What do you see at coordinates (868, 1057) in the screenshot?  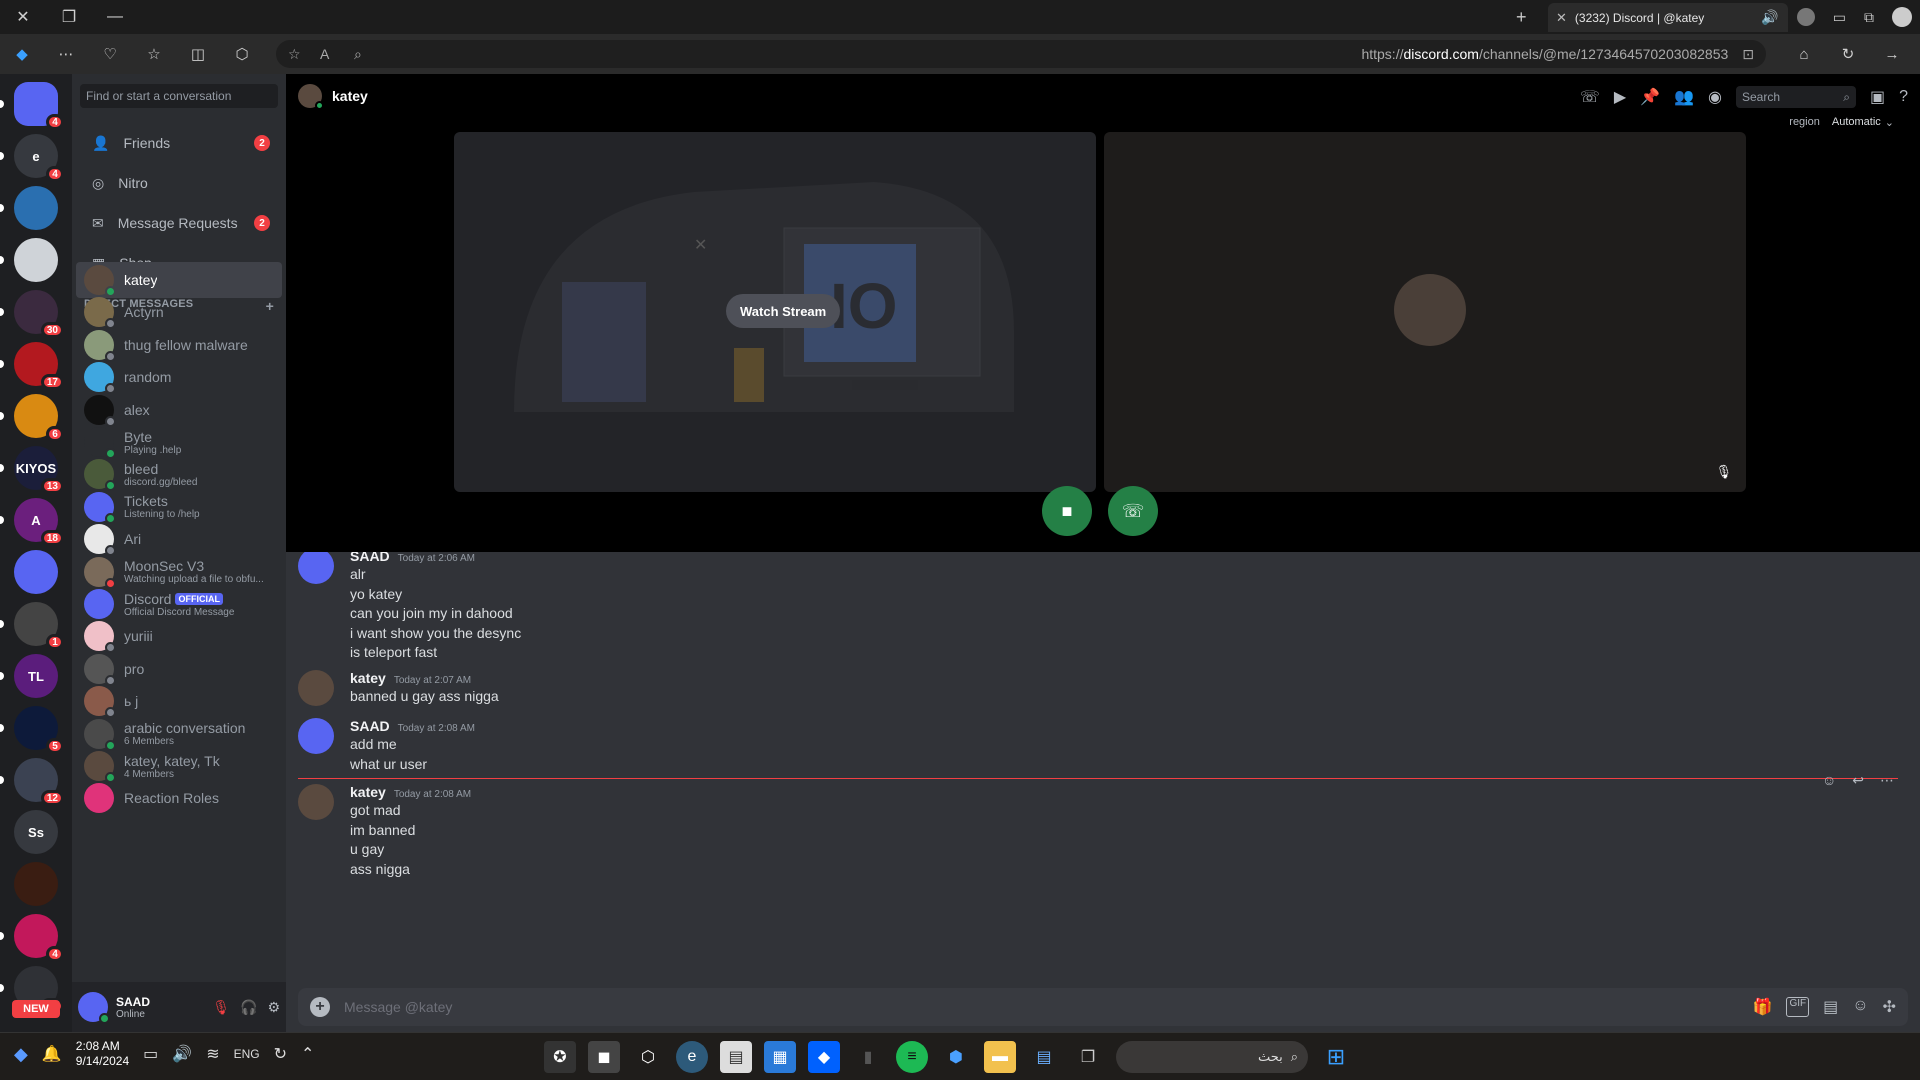 I see `taskbar-app-icon: ▮` at bounding box center [868, 1057].